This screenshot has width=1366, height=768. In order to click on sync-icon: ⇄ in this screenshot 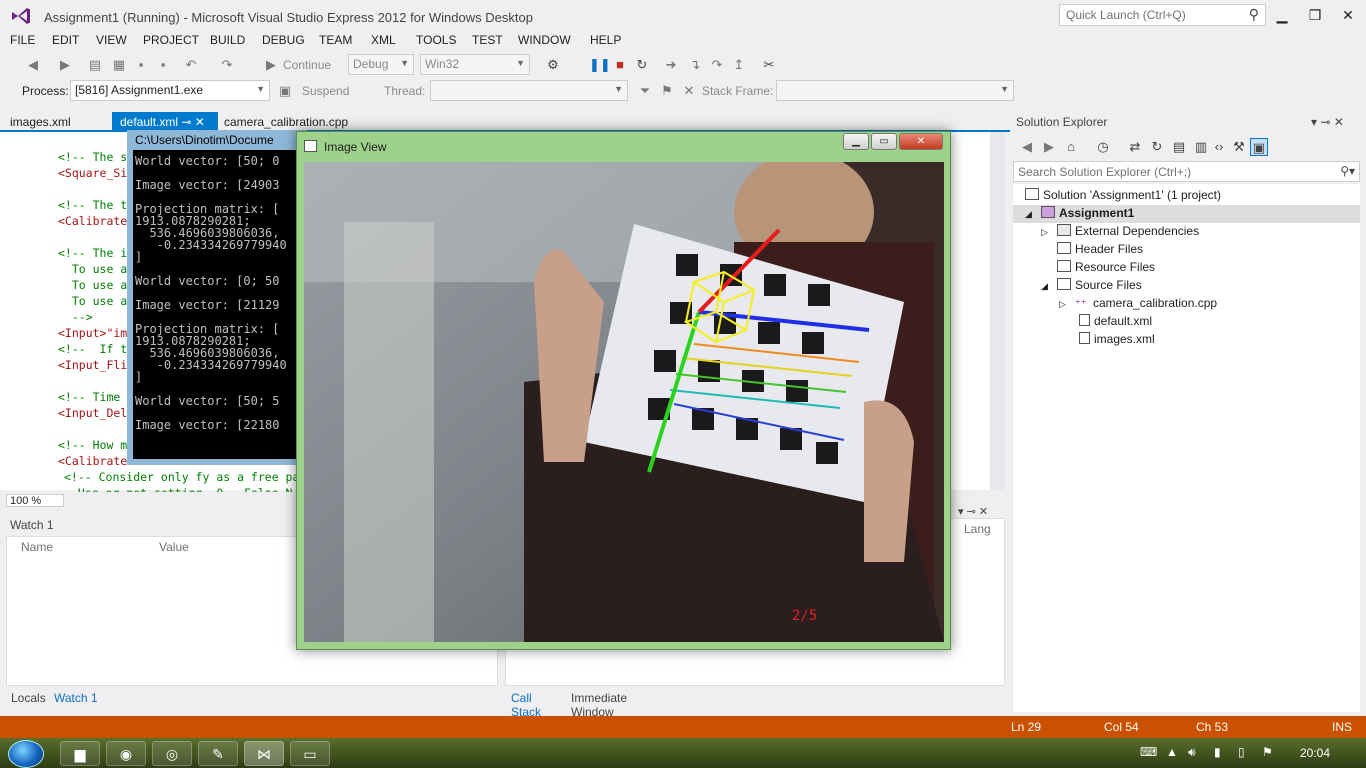, I will do `click(1135, 147)`.